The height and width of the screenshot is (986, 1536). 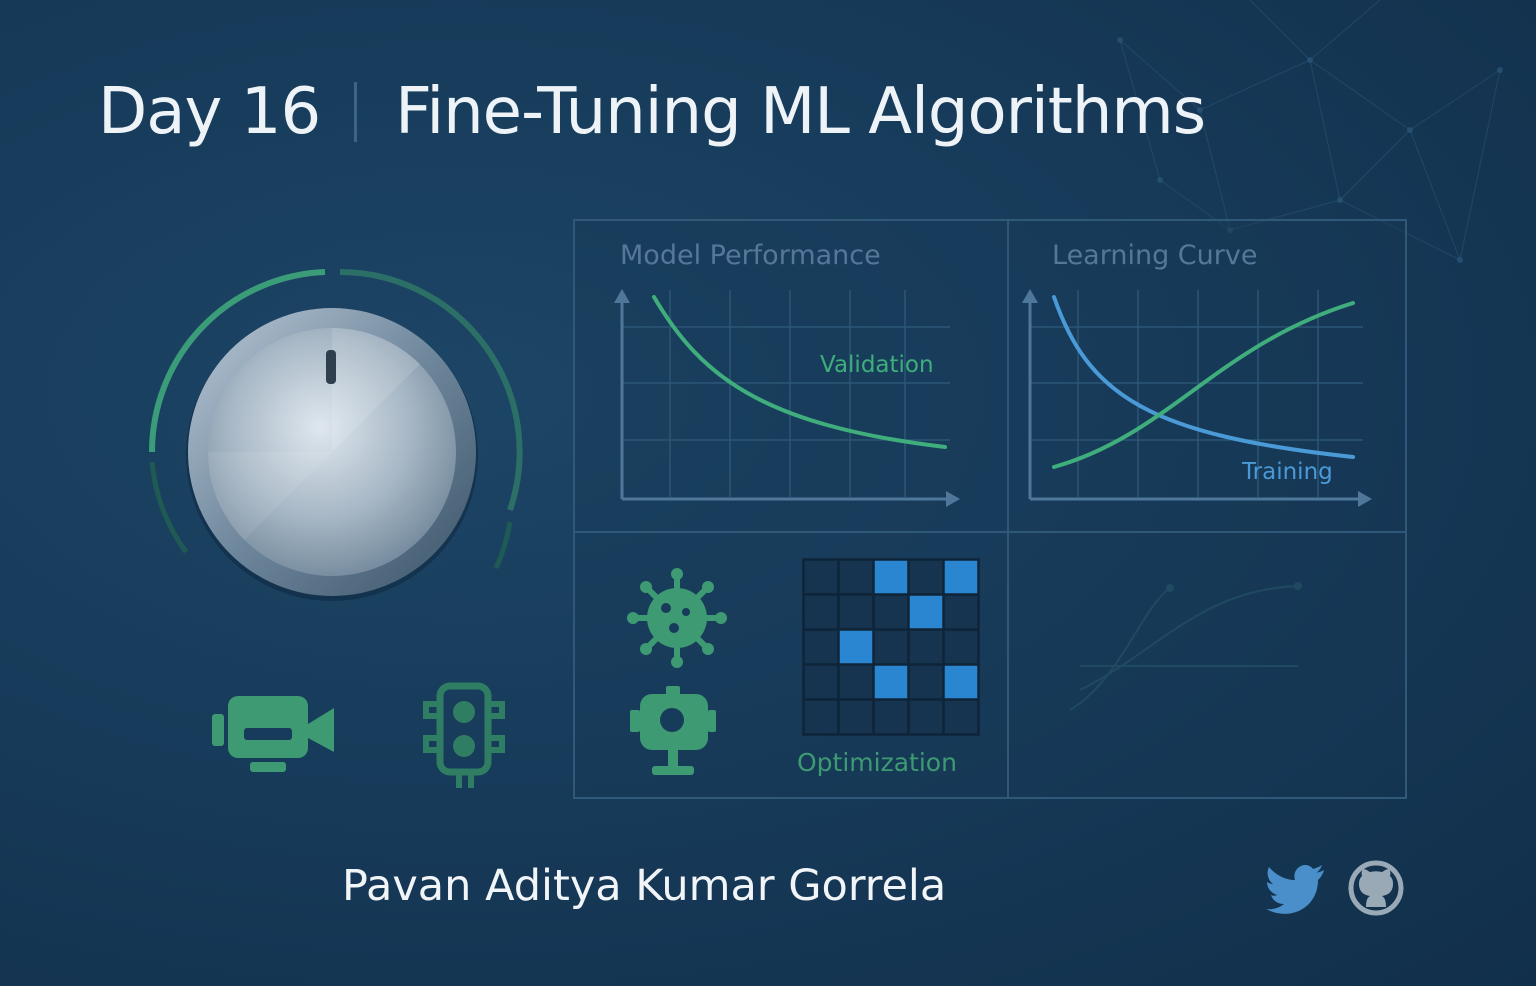 I want to click on page-title: Day 16 Fine-Tuning ML Algorithms, so click(x=652, y=112).